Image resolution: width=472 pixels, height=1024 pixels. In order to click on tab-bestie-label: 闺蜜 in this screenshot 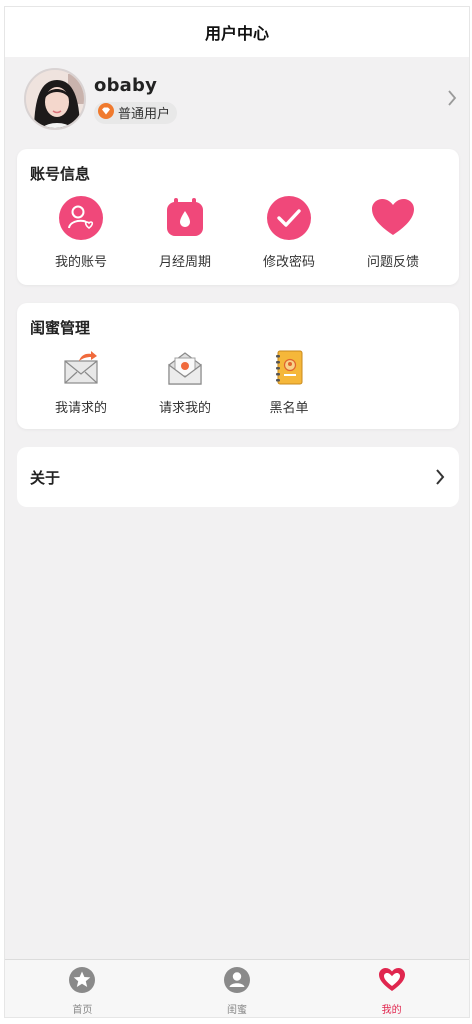, I will do `click(237, 1010)`.